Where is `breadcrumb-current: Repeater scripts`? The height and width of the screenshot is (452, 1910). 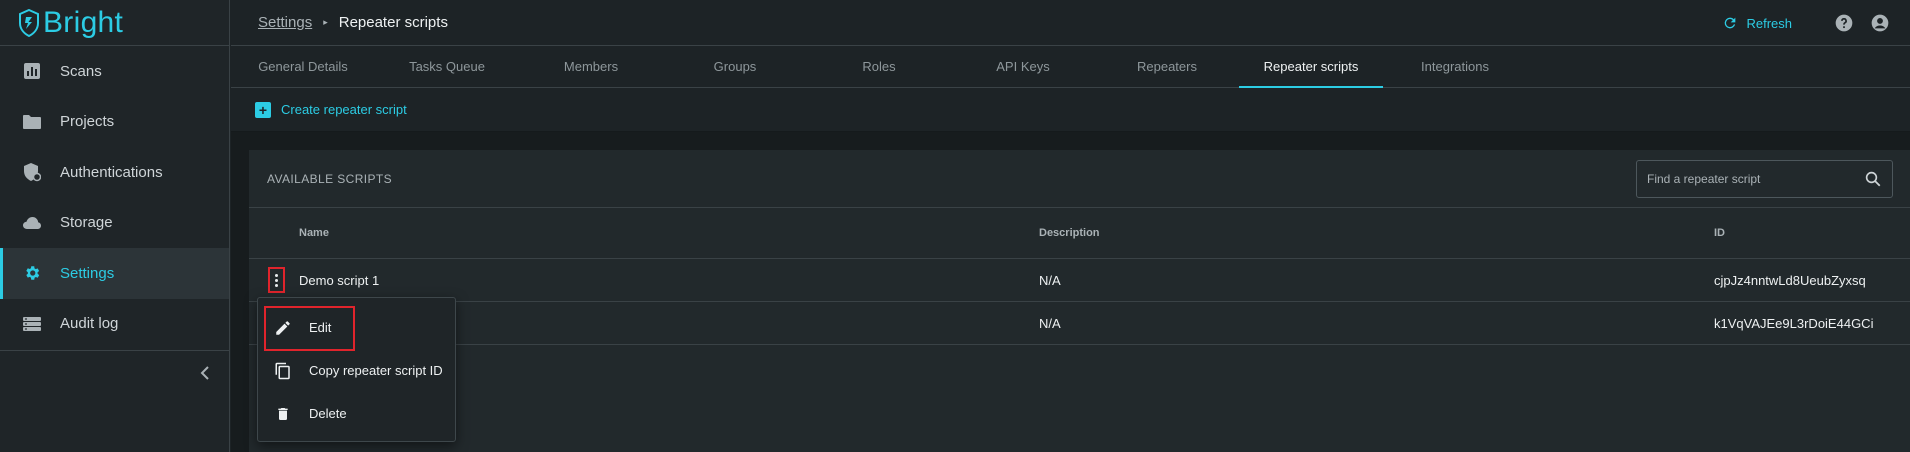
breadcrumb-current: Repeater scripts is located at coordinates (393, 22).